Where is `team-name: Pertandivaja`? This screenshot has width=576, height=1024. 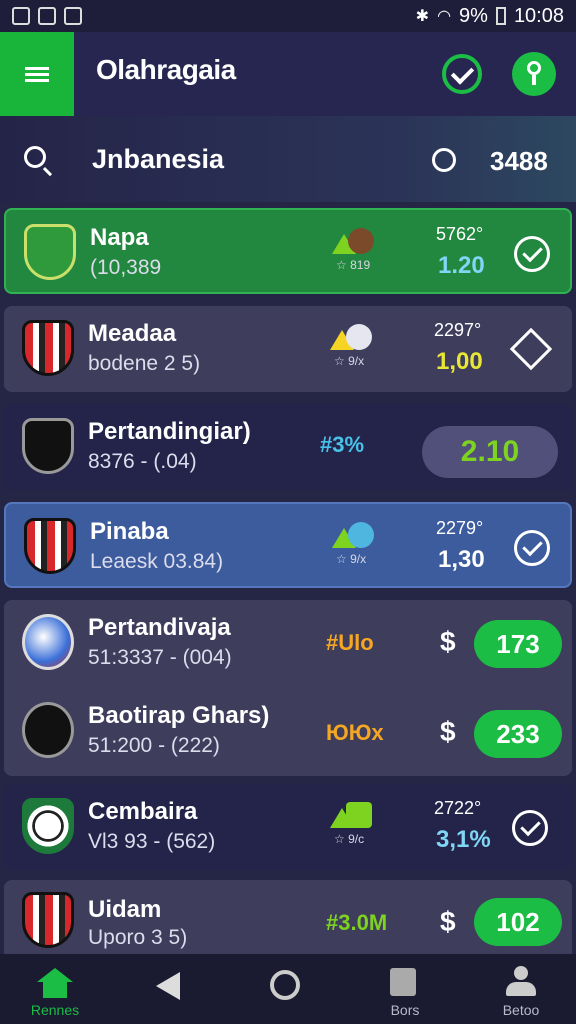 team-name: Pertandivaja is located at coordinates (159, 627).